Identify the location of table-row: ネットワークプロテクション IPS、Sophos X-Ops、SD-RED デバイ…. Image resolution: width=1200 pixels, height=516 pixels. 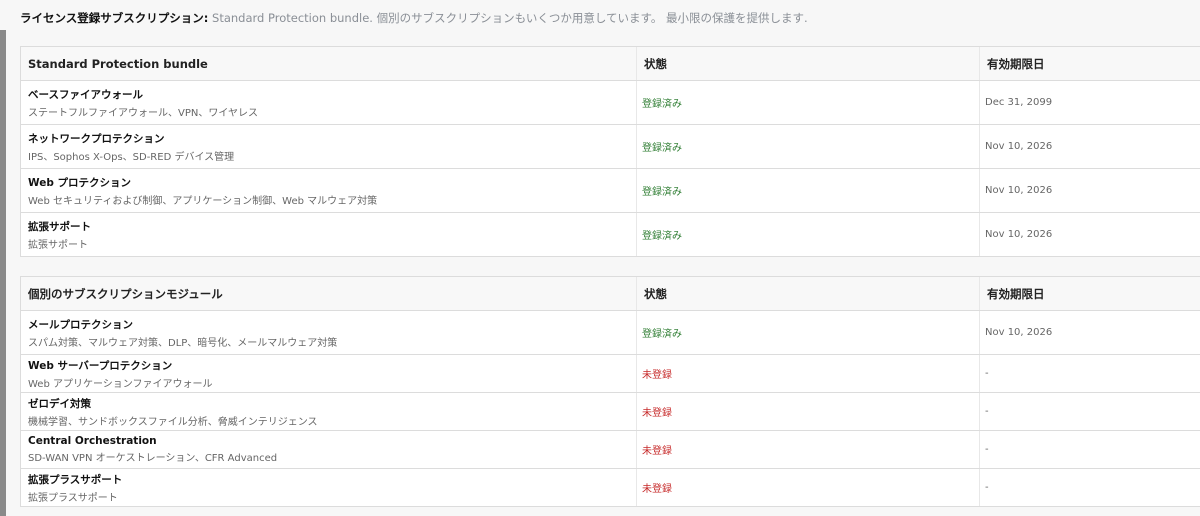
(610, 146).